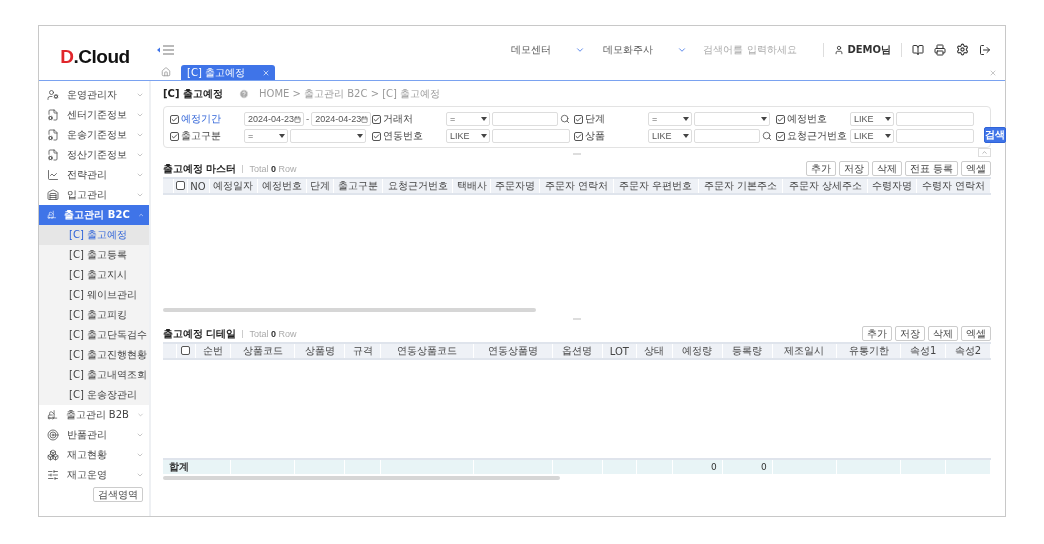 The image size is (1044, 544). Describe the element at coordinates (953, 186) in the screenshot. I see `column-header: 수령자 연락처` at that location.